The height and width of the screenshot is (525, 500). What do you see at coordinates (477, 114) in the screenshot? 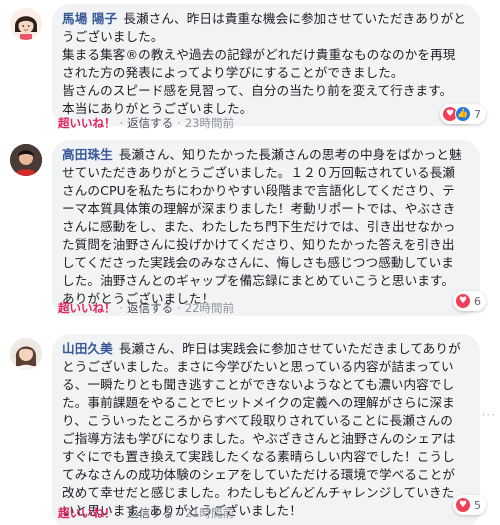
I see `reaction-count: 7` at bounding box center [477, 114].